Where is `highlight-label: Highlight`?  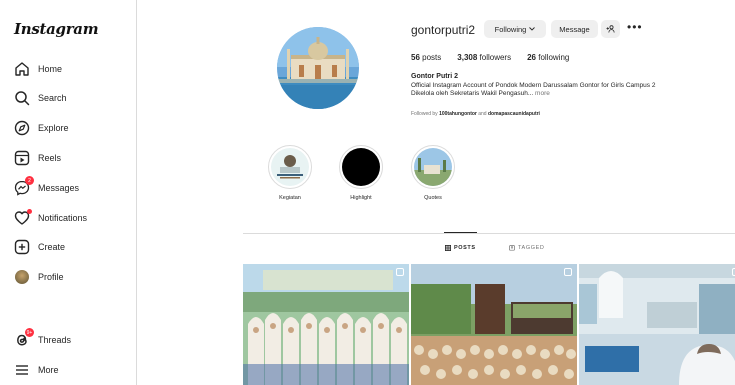
highlight-label: Highlight is located at coordinates (361, 198).